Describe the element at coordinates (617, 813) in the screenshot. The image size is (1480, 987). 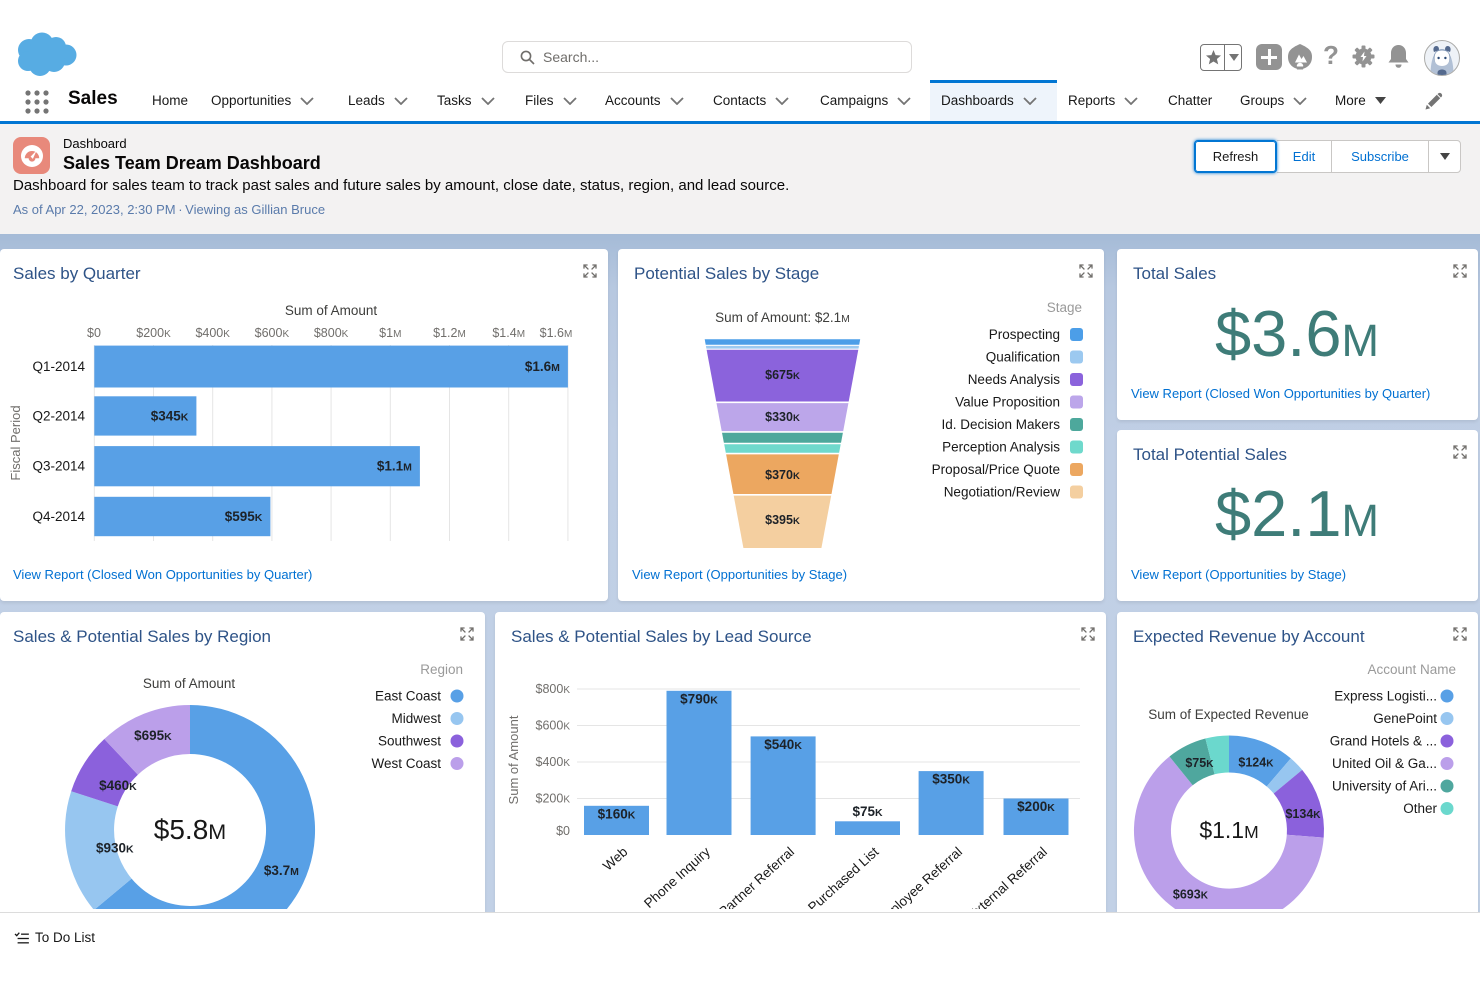
I see `svg-text: $160K` at that location.